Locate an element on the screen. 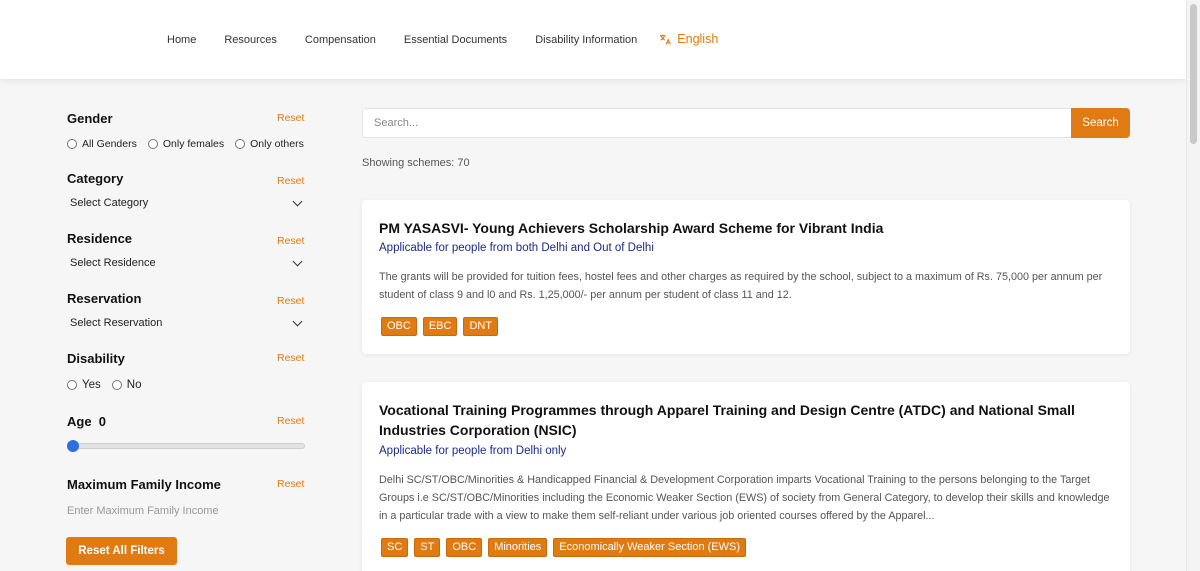  tag-badge: DNT is located at coordinates (481, 326).